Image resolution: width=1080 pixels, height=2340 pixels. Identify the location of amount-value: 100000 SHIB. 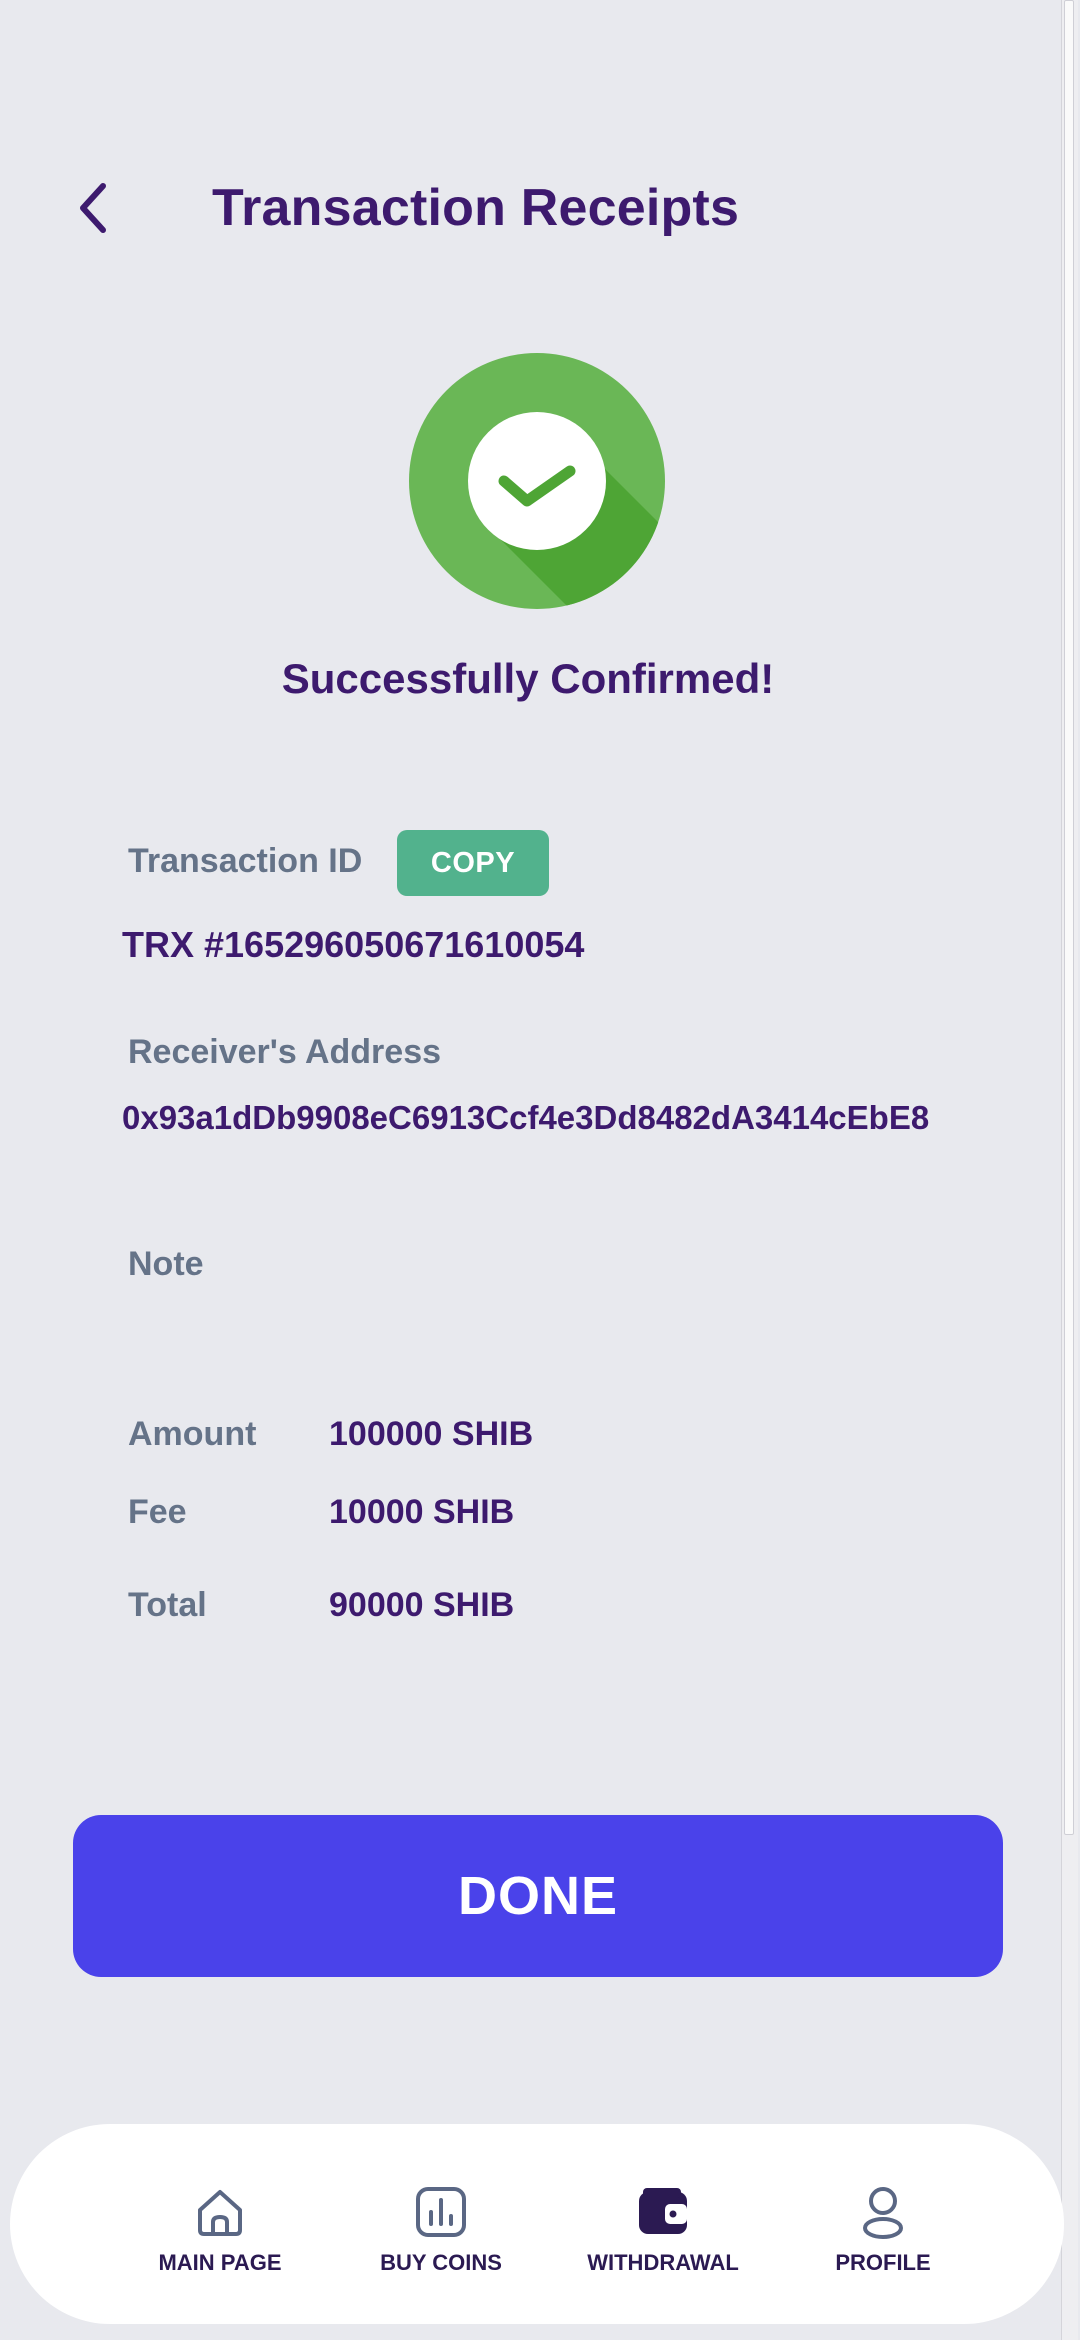
(431, 1434).